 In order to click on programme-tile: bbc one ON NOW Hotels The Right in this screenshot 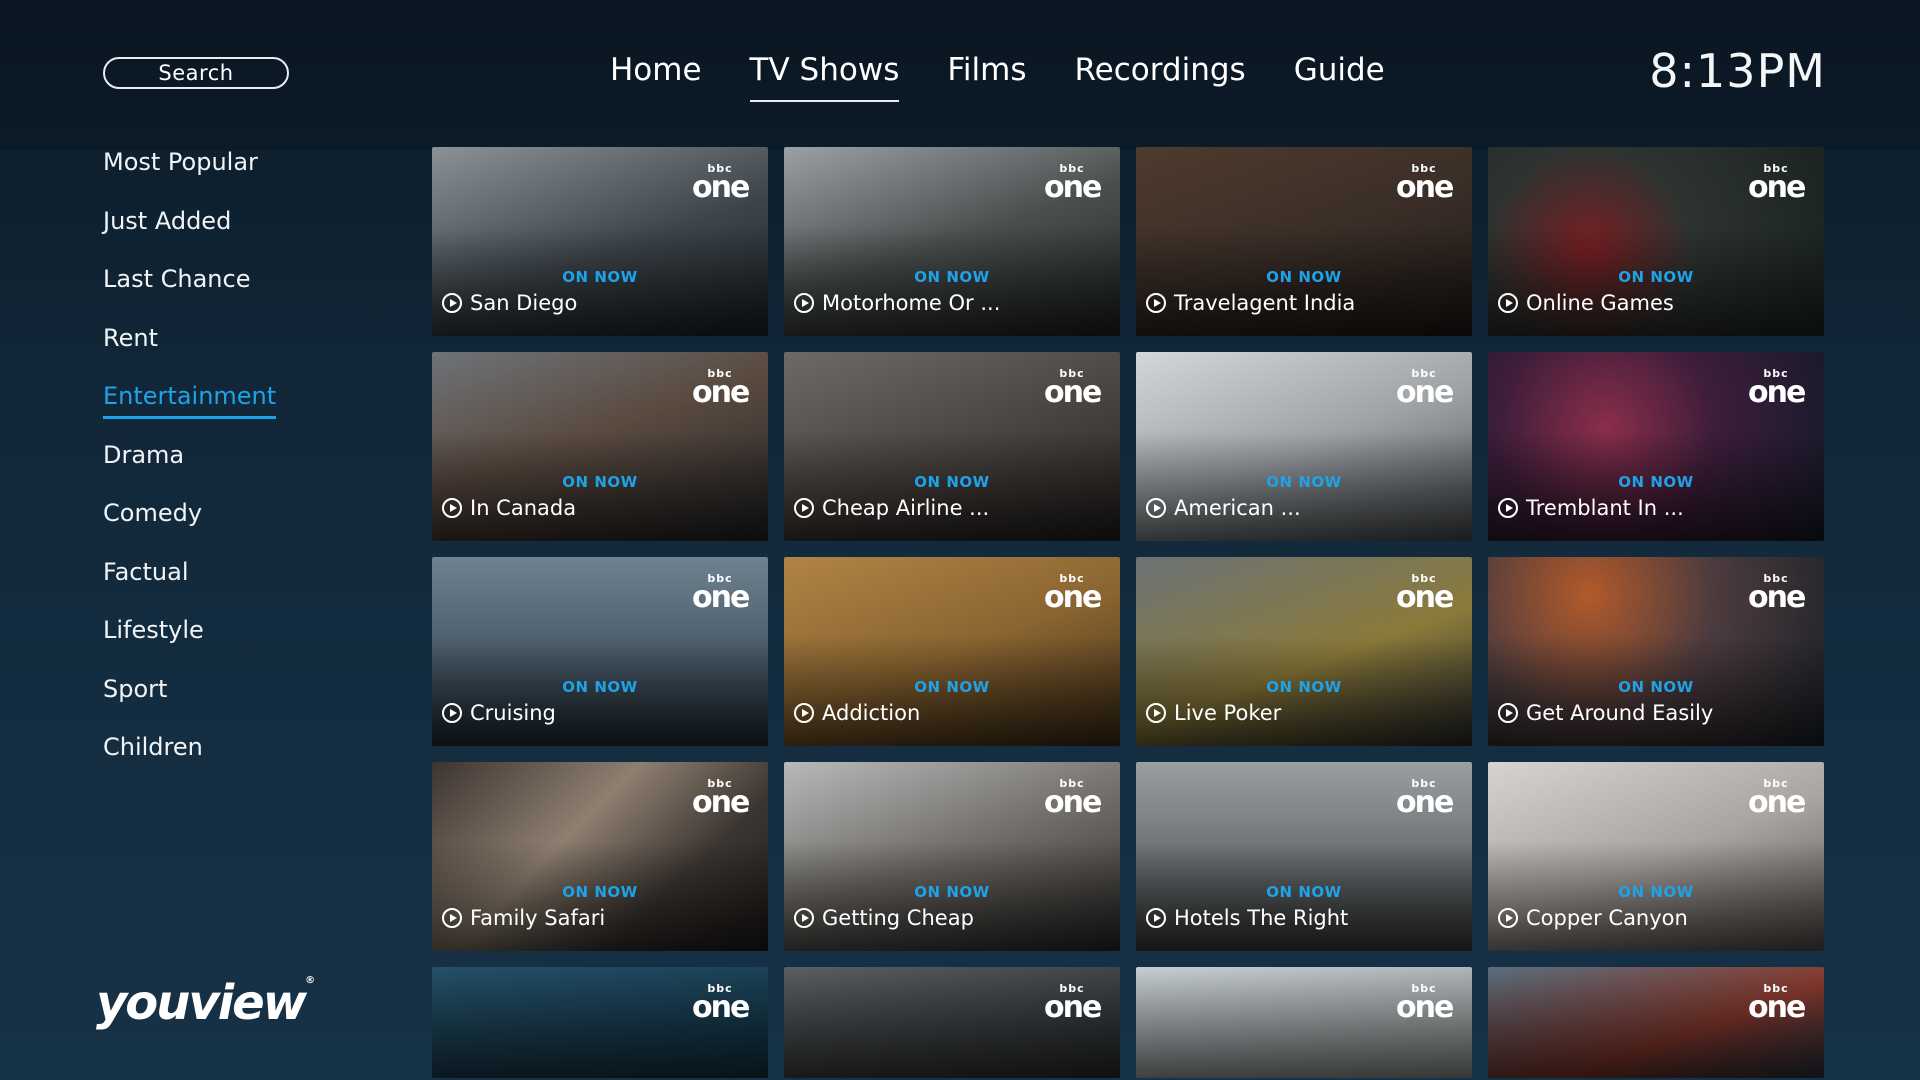, I will do `click(1304, 856)`.